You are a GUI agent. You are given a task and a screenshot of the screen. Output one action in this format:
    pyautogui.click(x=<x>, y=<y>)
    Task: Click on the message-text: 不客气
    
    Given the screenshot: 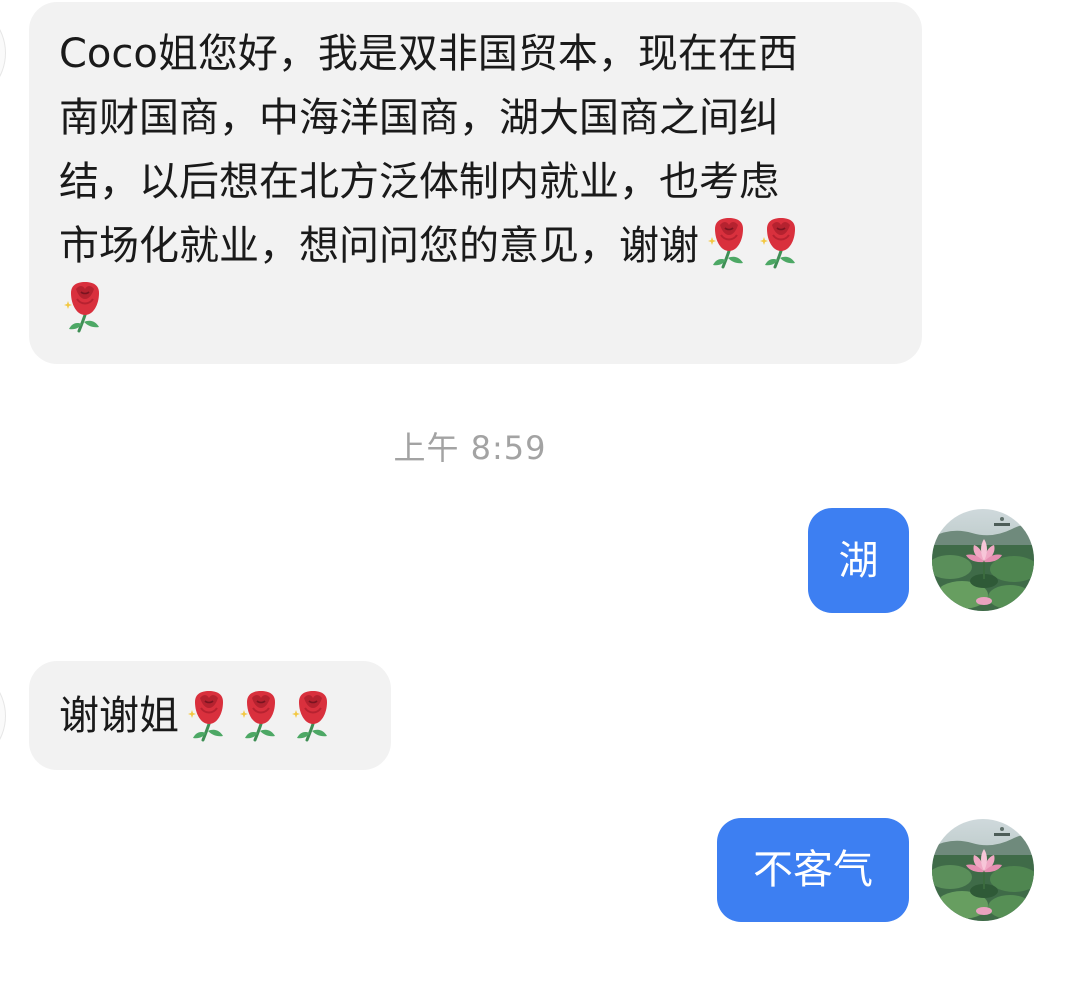 What is the action you would take?
    pyautogui.click(x=813, y=870)
    